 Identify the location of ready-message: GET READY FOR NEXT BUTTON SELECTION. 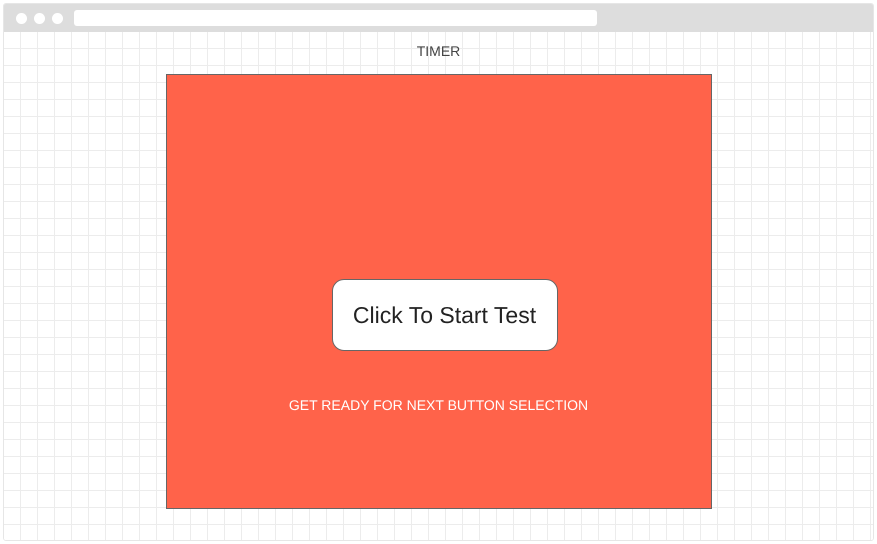
(438, 405).